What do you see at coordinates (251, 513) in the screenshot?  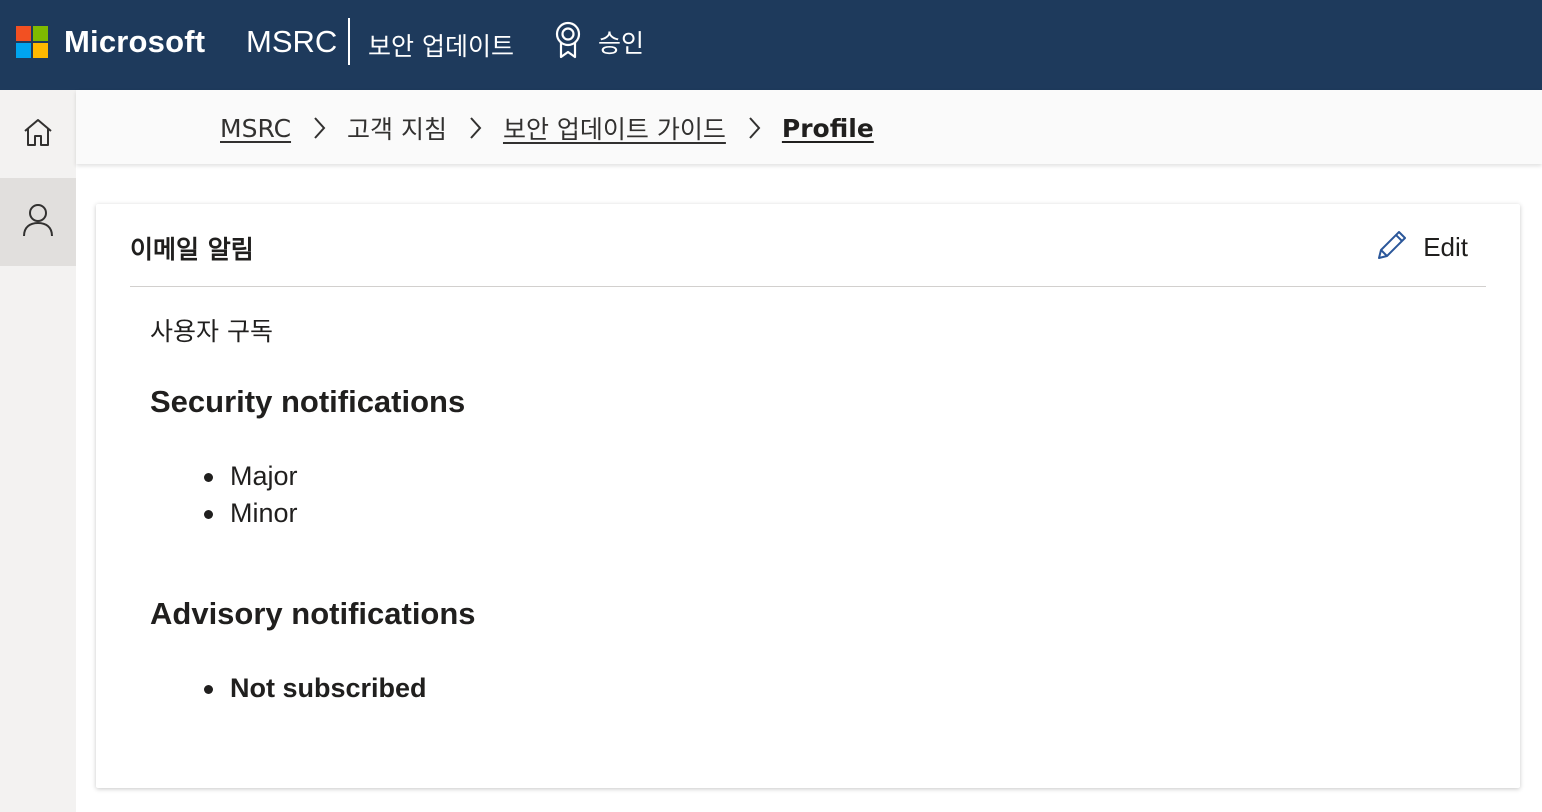 I see `list-item: Minor` at bounding box center [251, 513].